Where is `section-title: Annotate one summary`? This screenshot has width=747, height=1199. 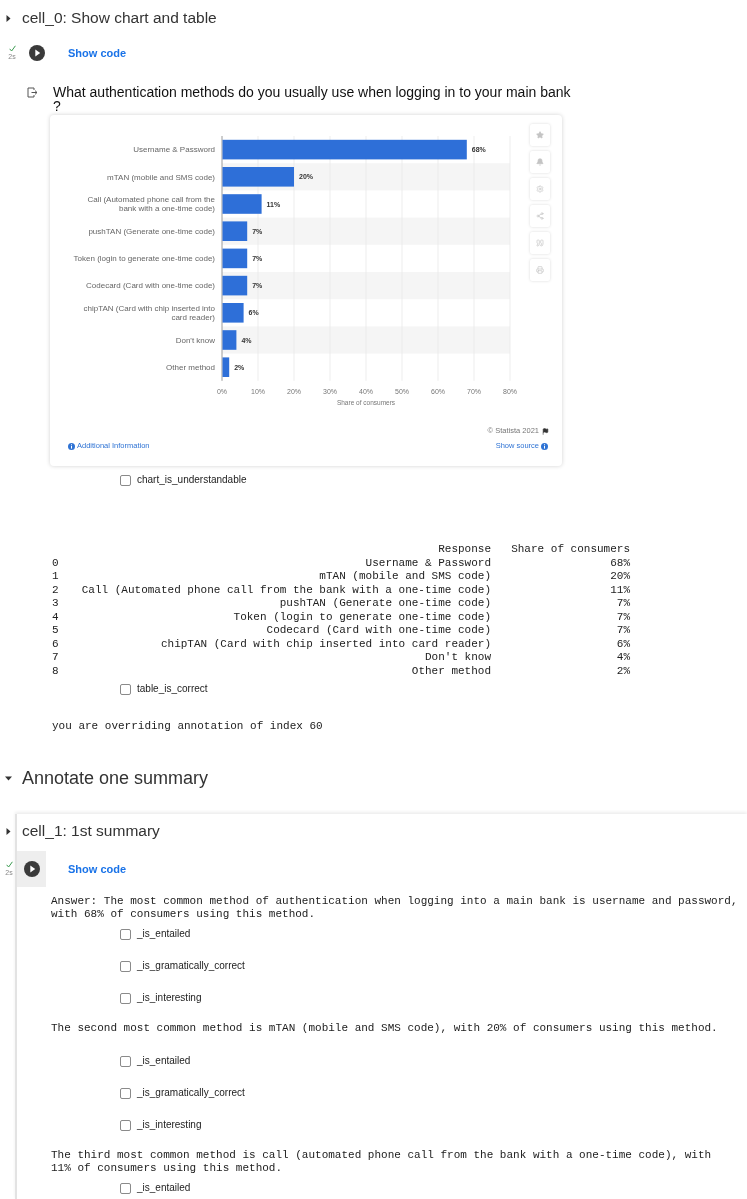 section-title: Annotate one summary is located at coordinates (115, 778).